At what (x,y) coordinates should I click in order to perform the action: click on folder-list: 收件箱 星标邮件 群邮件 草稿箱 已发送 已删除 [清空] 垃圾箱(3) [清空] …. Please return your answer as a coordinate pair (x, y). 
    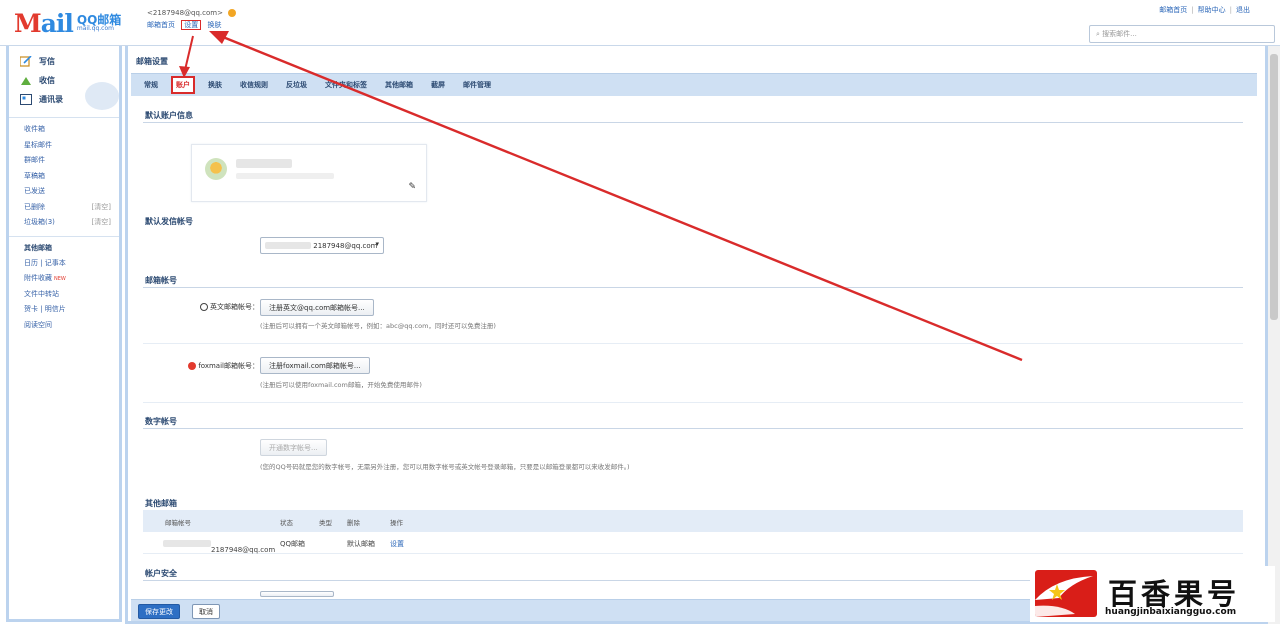
    Looking at the image, I should click on (64, 226).